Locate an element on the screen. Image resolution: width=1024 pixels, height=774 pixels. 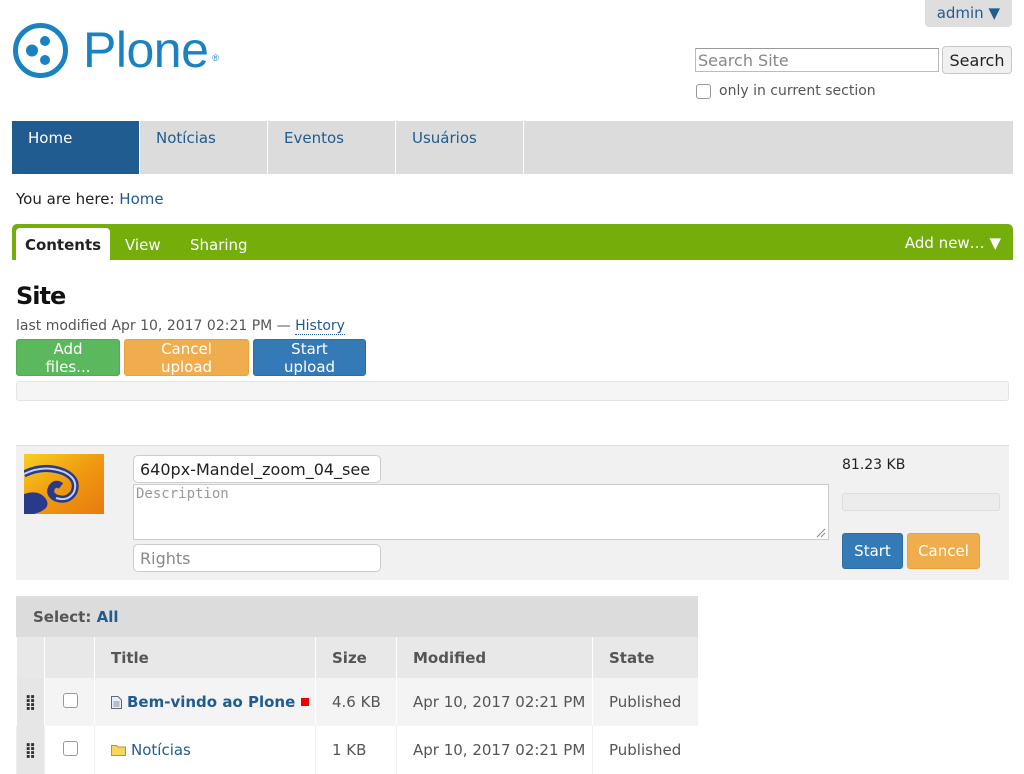
history-link: History is located at coordinates (320, 326).